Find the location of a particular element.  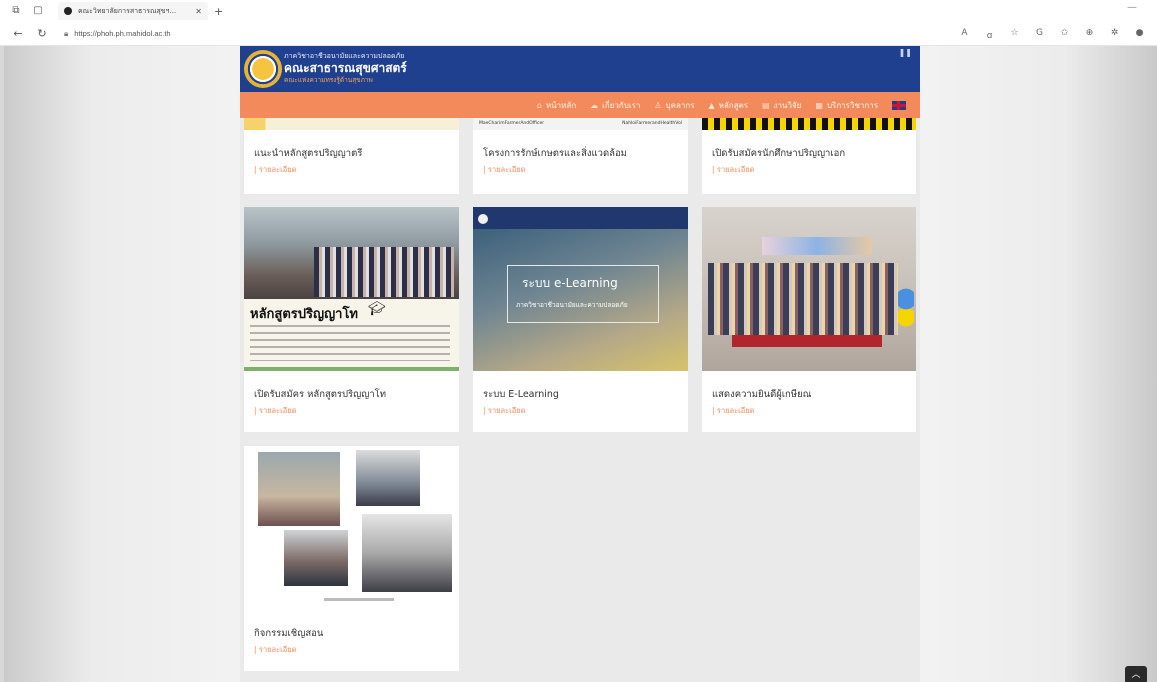

favicon-icon is located at coordinates (68, 11).